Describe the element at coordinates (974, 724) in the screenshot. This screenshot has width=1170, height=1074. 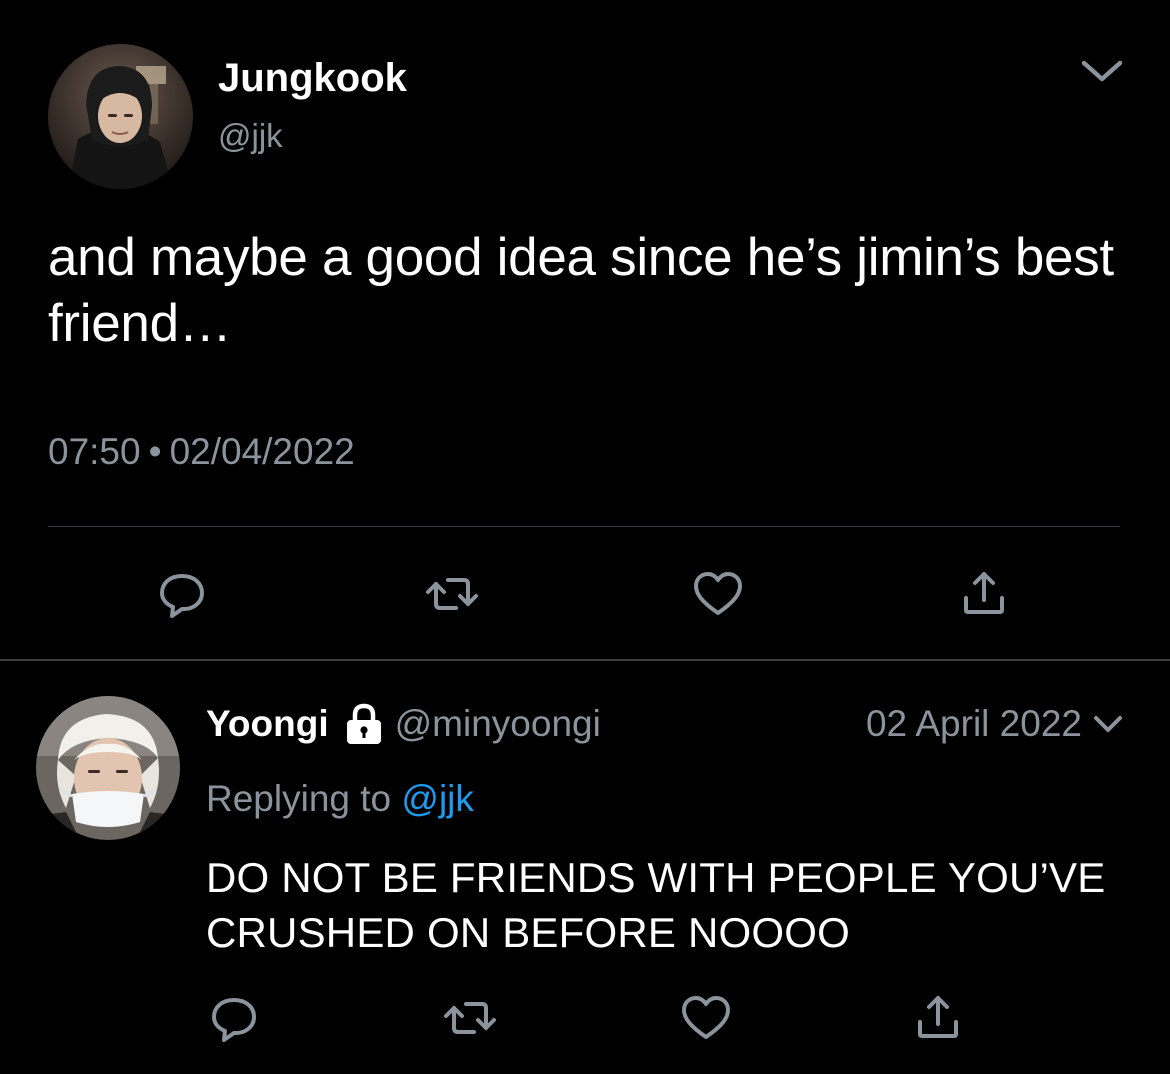
I see `tweet-date: 02 April 2022` at that location.